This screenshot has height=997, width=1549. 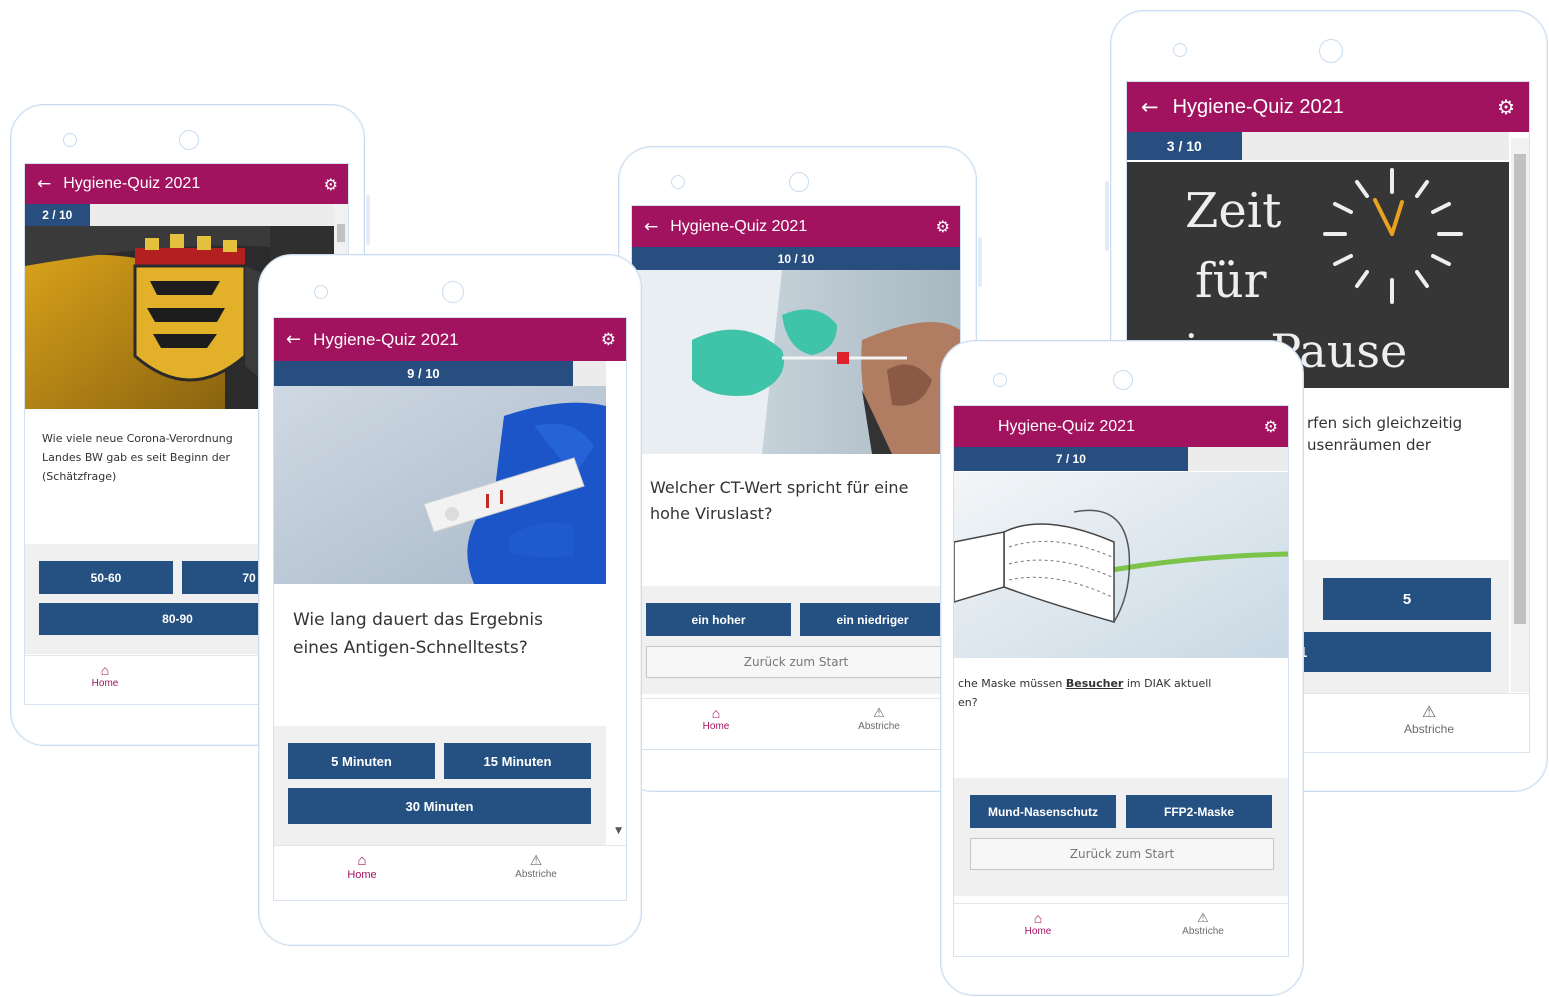 I want to click on progress-fill: 3 / 10, so click(x=1184, y=146).